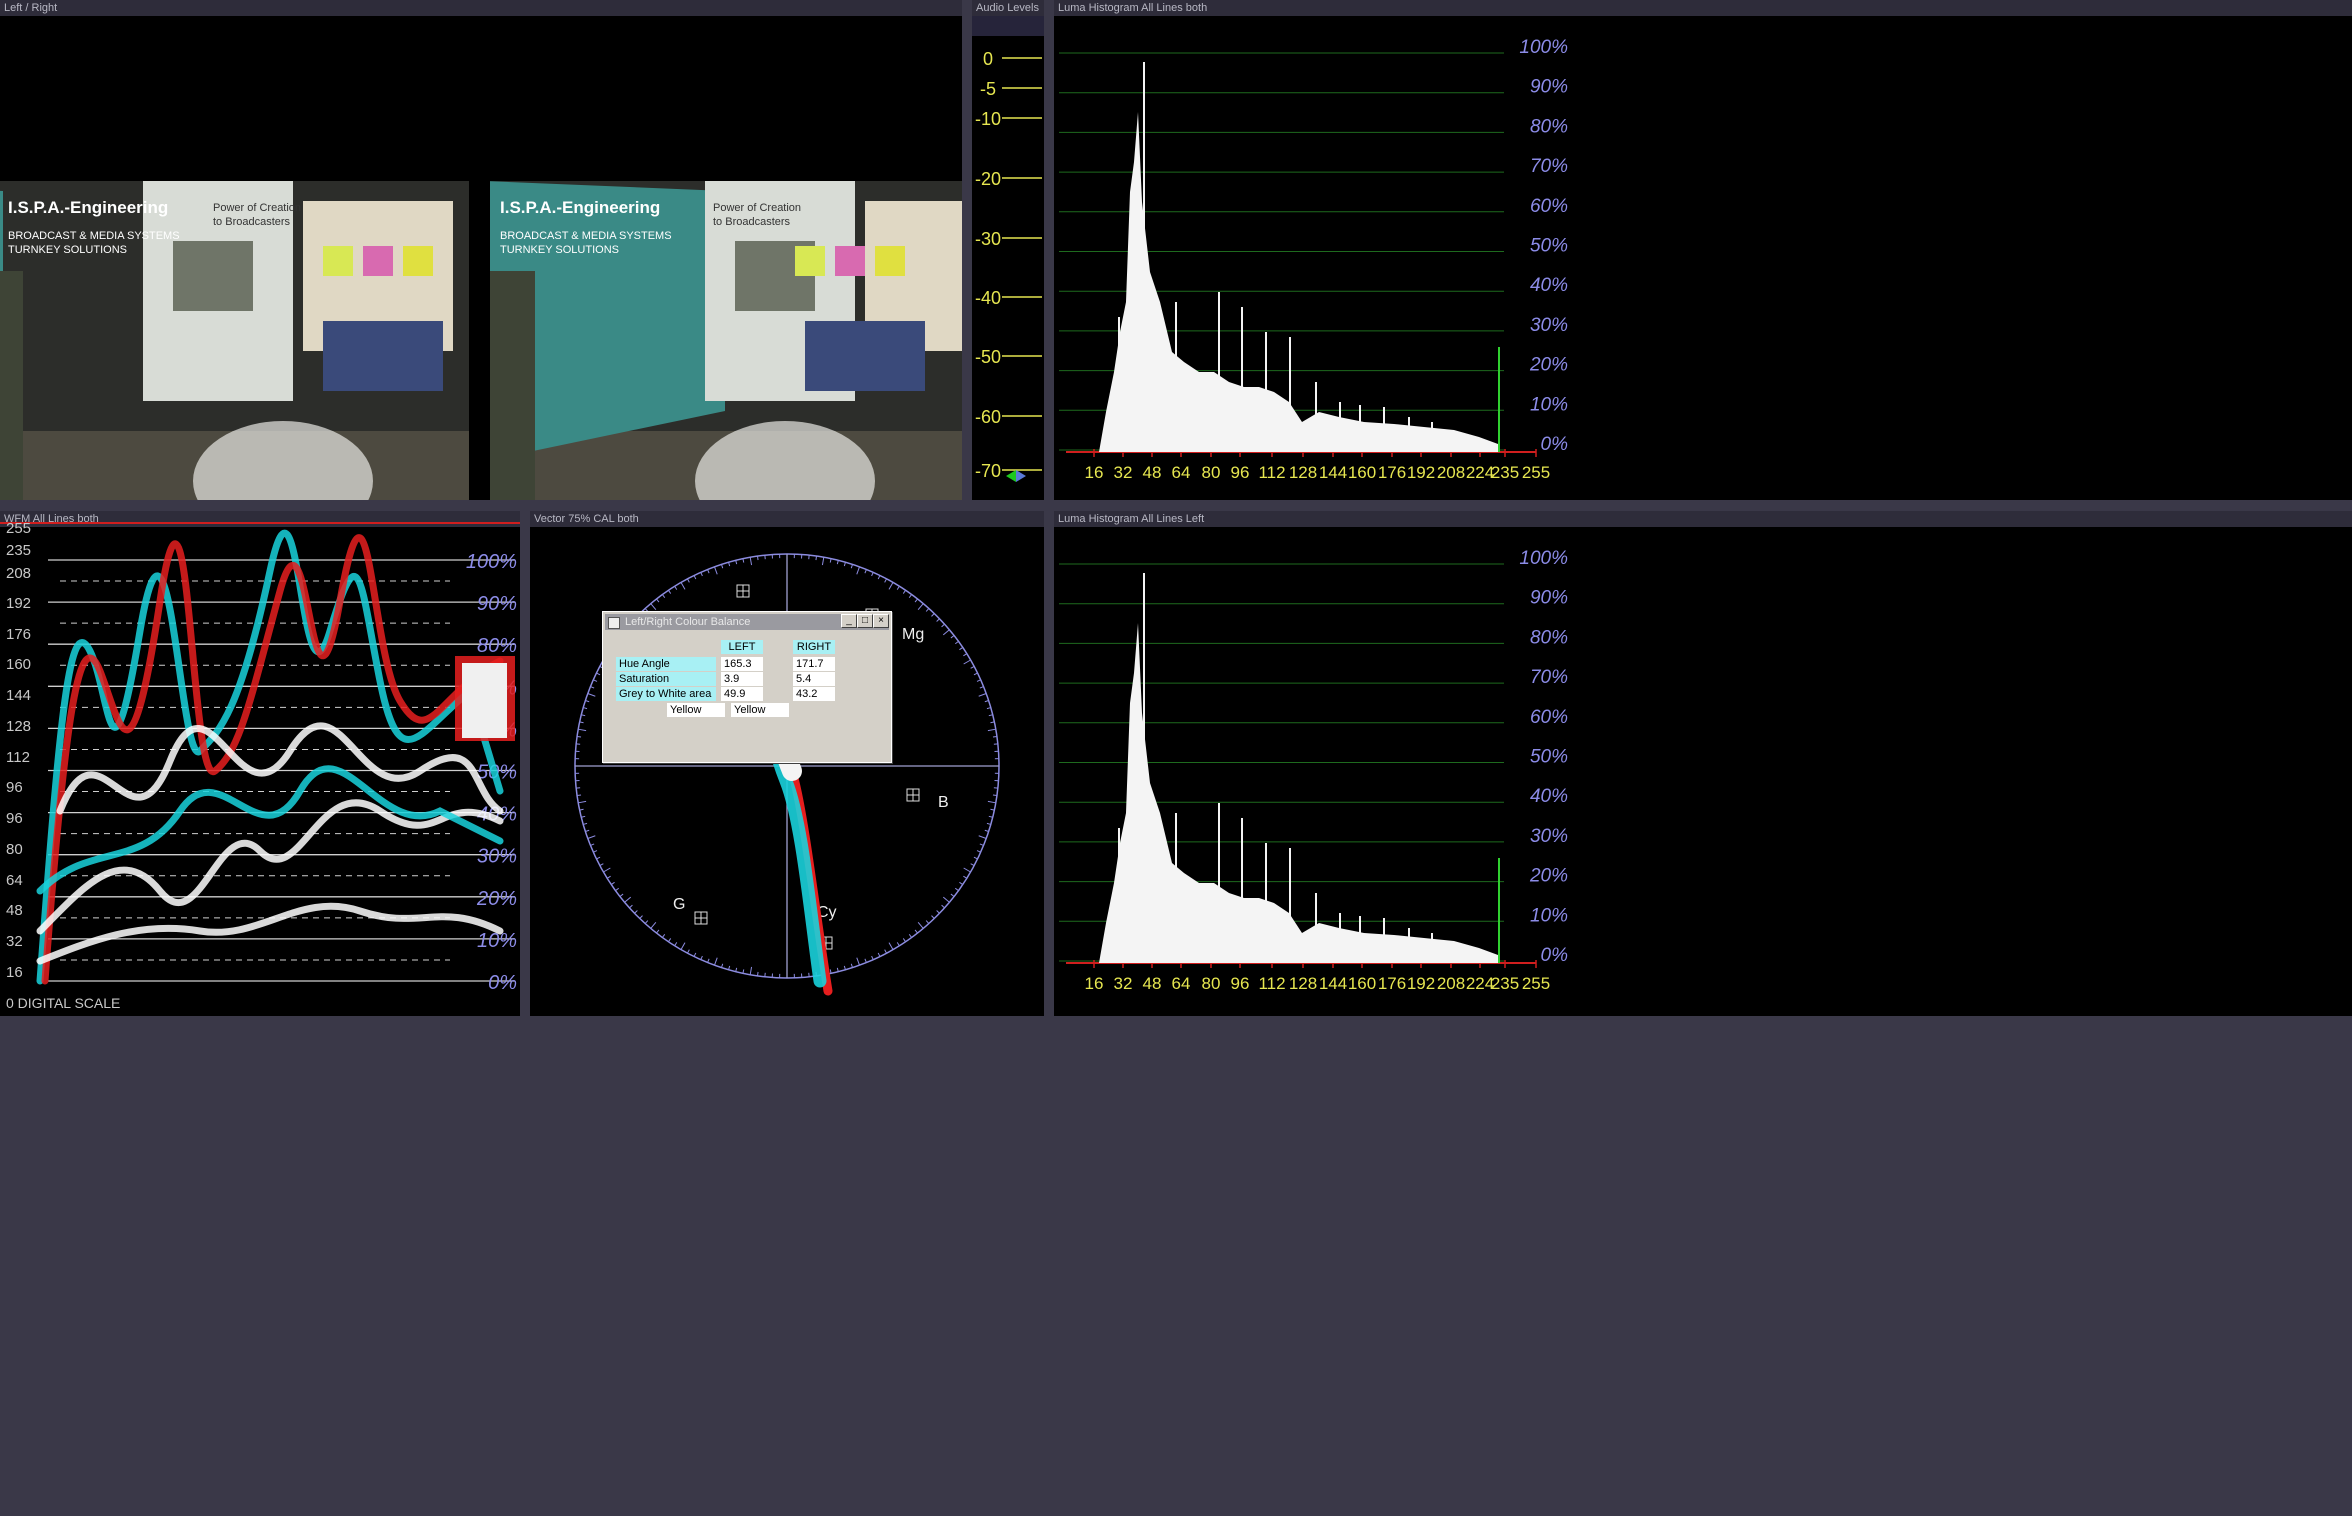 The width and height of the screenshot is (2352, 1516). I want to click on wfm-percent-label: 30%, so click(497, 857).